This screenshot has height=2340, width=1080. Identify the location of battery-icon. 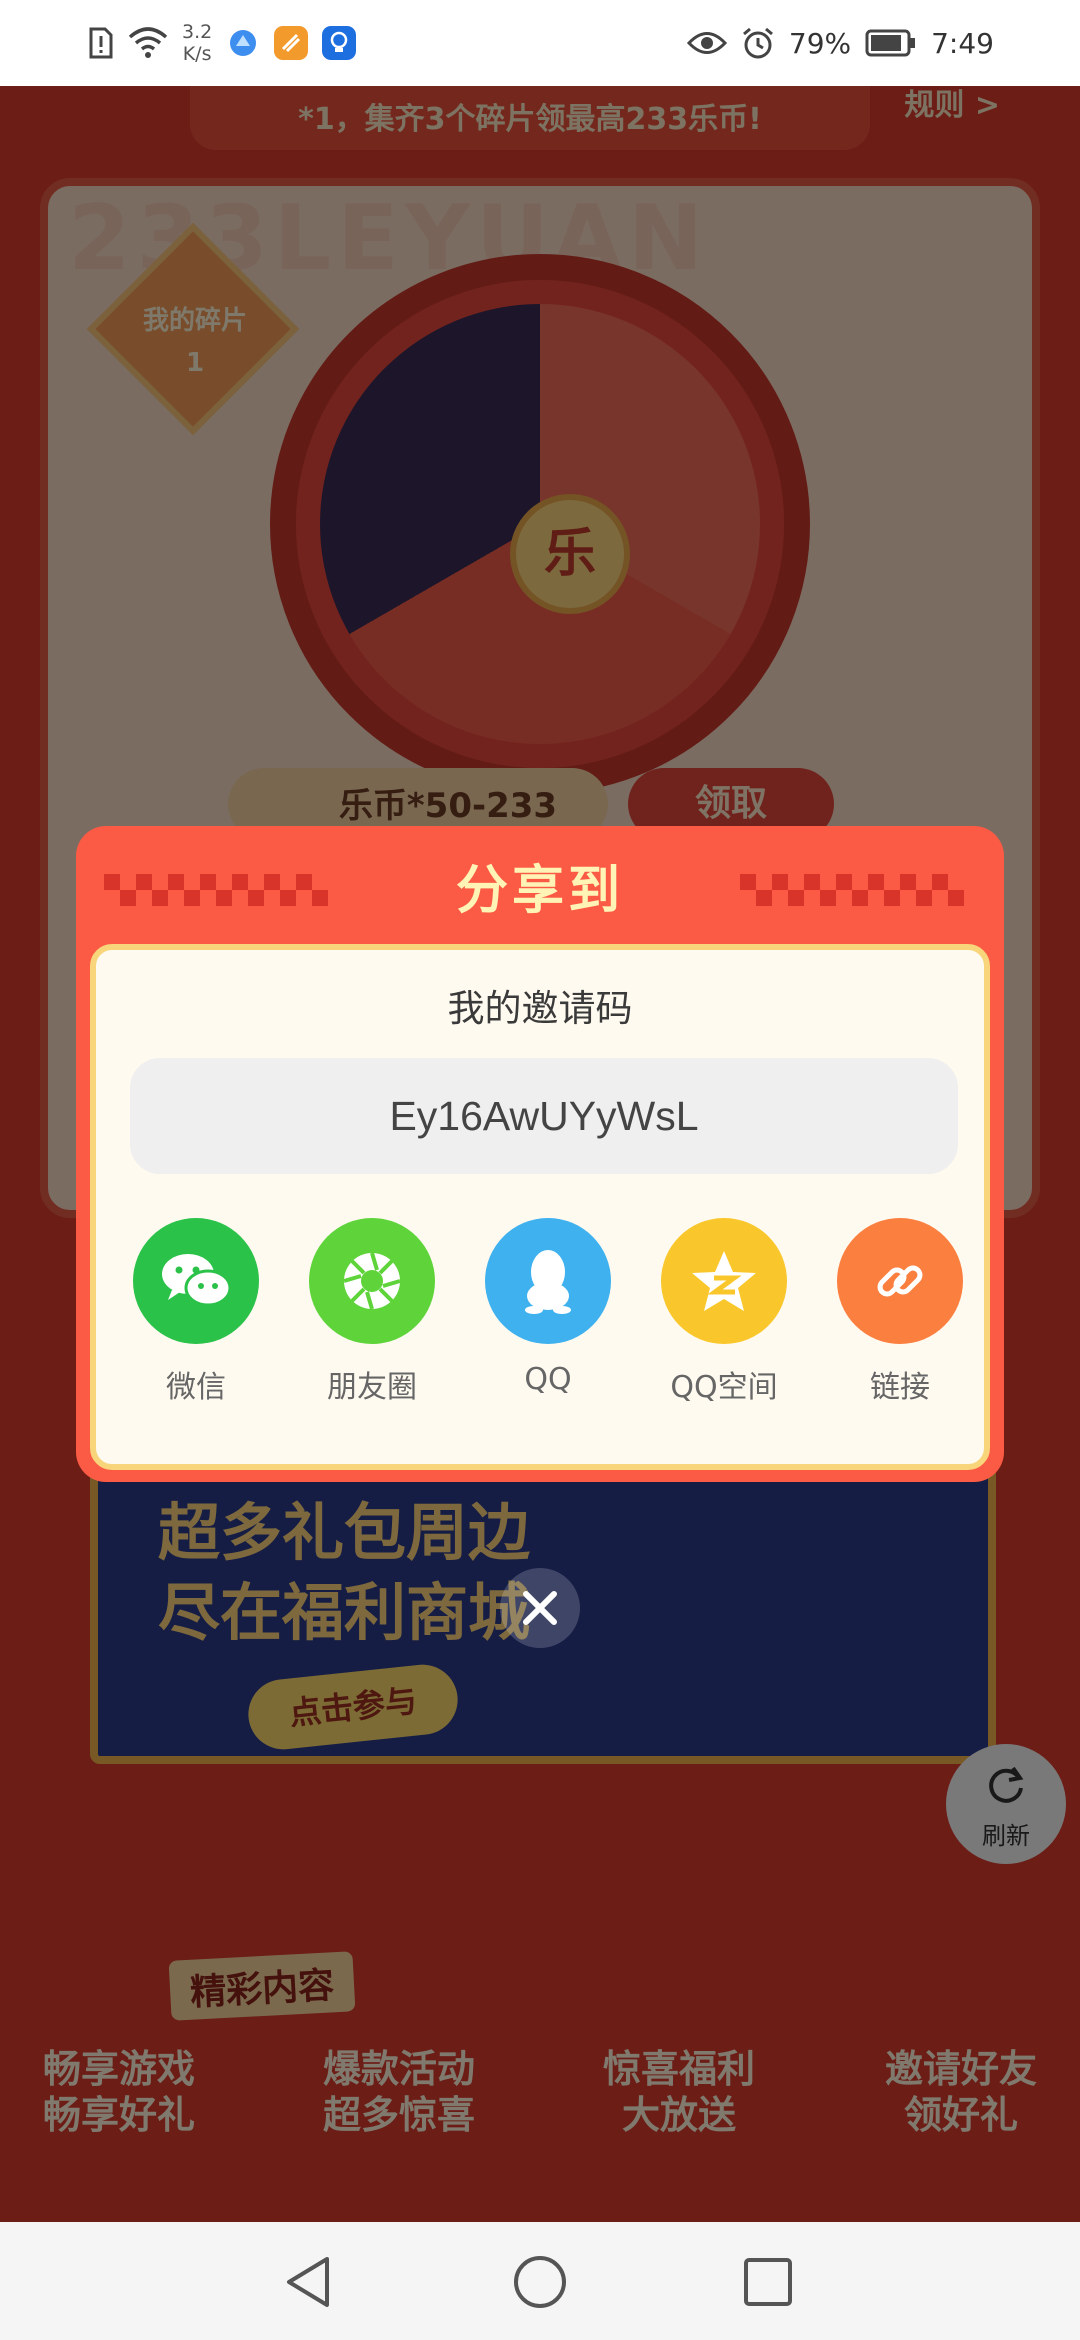
(891, 43).